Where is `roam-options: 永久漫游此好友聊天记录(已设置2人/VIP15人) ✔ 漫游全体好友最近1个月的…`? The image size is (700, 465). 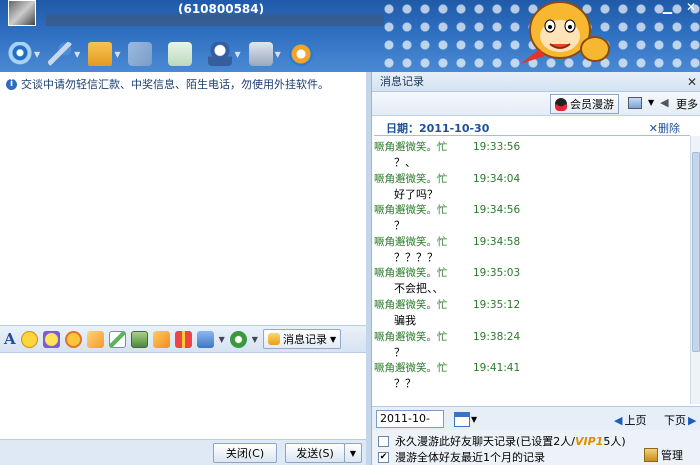 roam-options: 永久漫游此好友聊天记录(已设置2人/VIP15人) ✔ 漫游全体好友最近1个月的… is located at coordinates (536, 447).